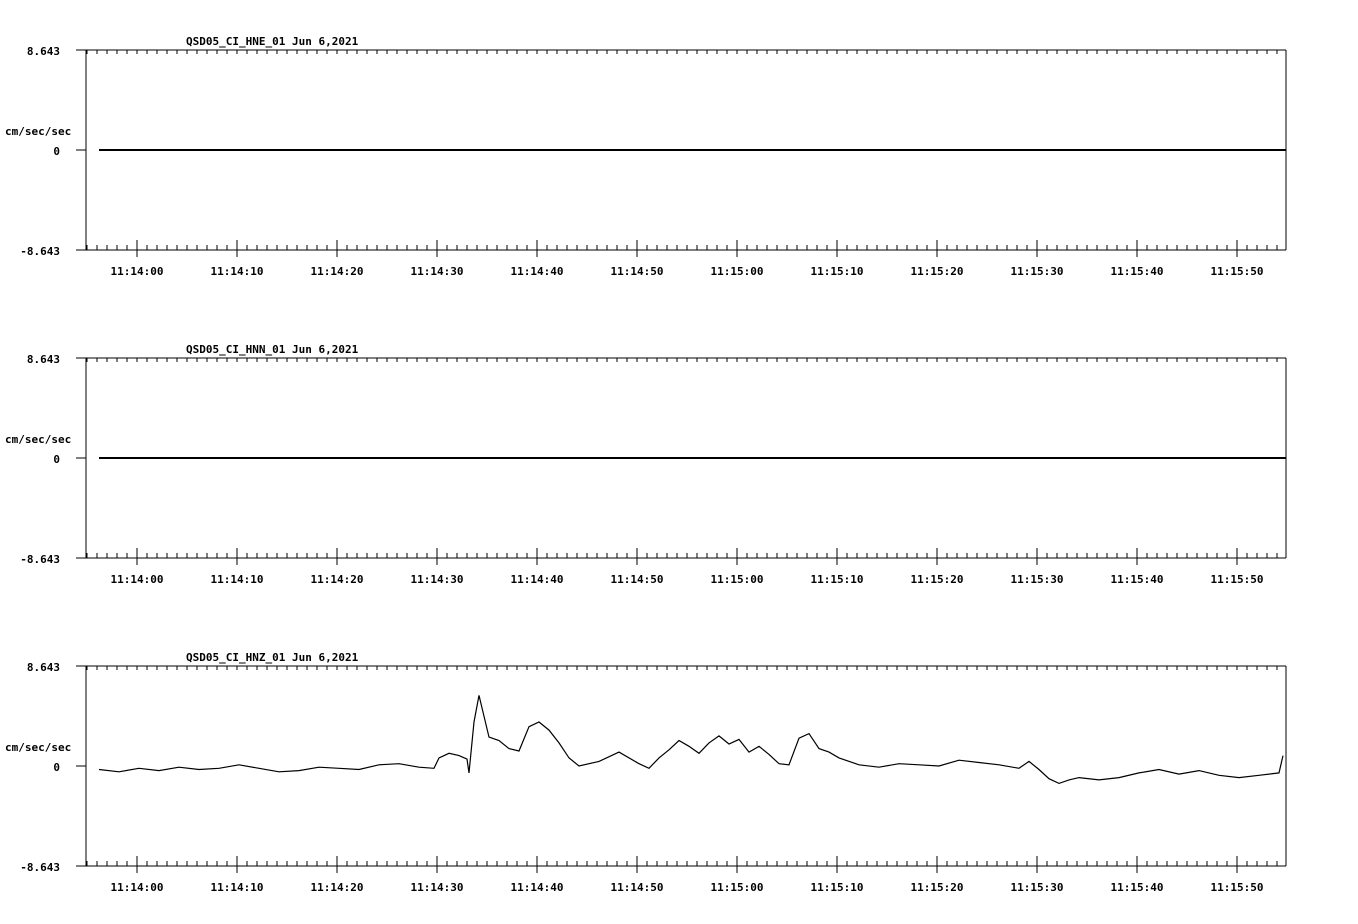  What do you see at coordinates (272, 349) in the screenshot?
I see `panel-title: QSD05_CI_HNN_01 Jun 6,2021` at bounding box center [272, 349].